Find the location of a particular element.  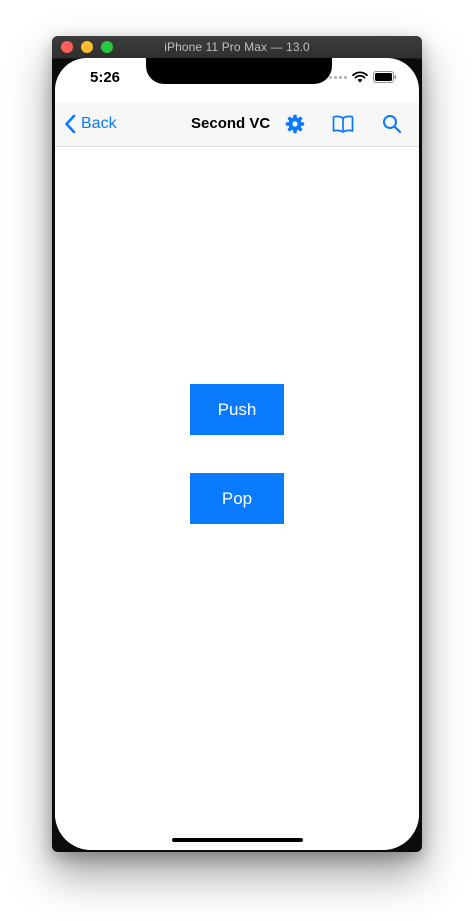

wifi-icon is located at coordinates (360, 77).